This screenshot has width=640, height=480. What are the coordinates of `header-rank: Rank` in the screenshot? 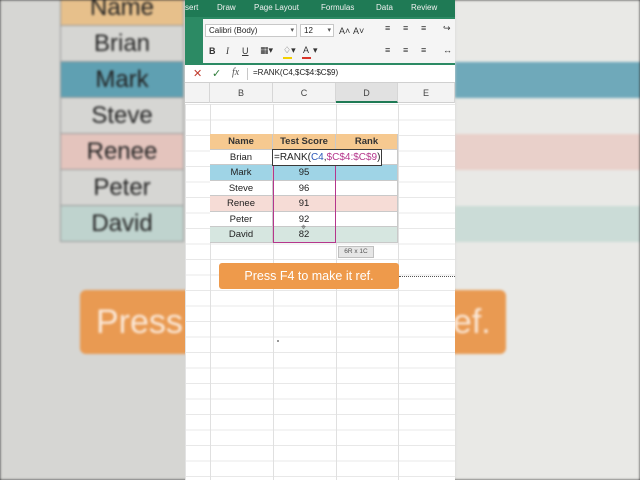 It's located at (367, 142).